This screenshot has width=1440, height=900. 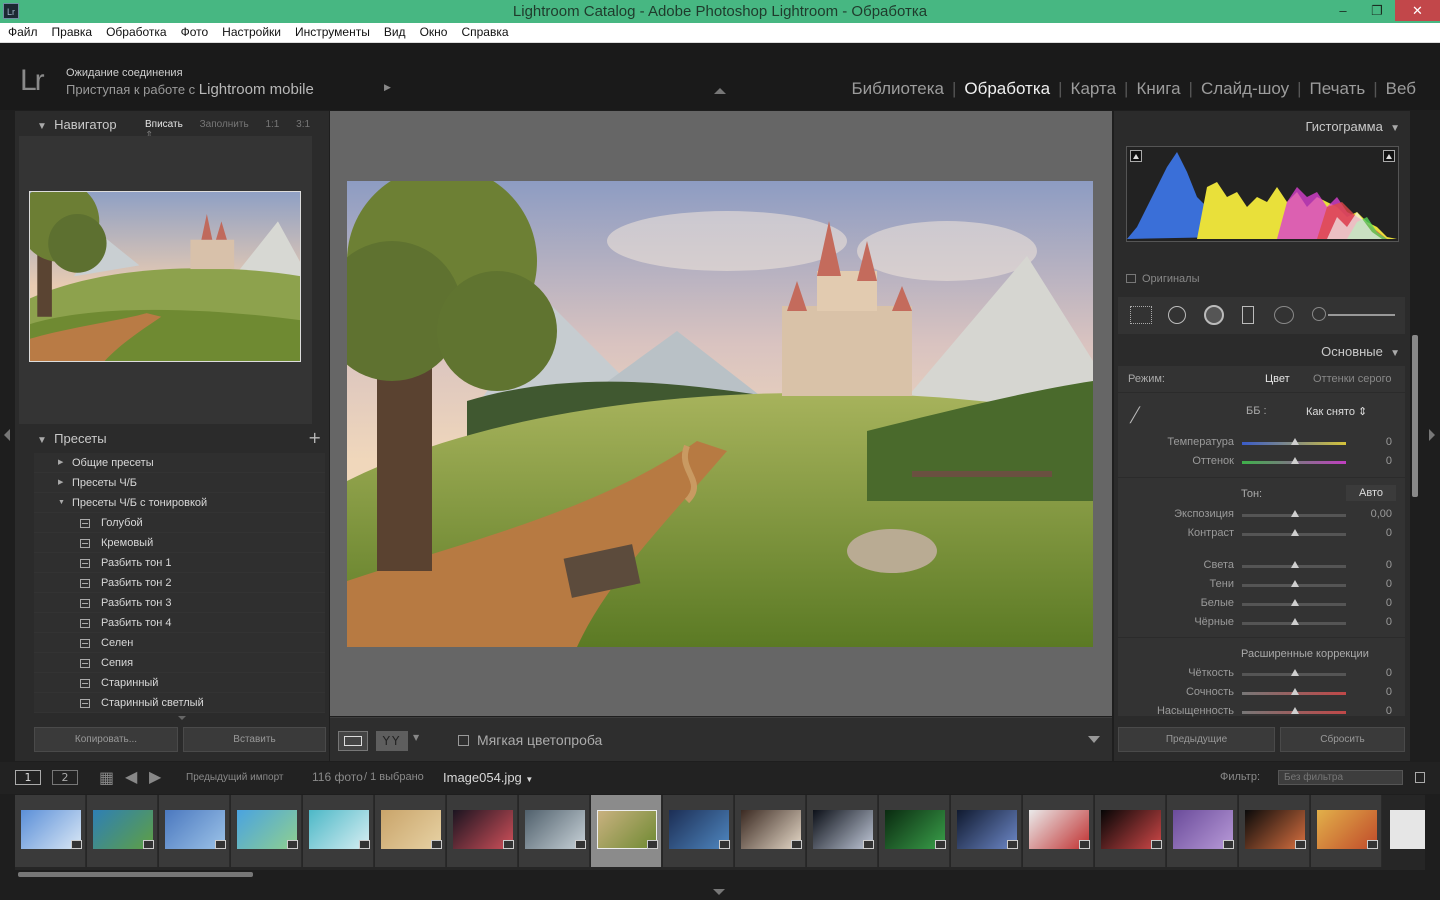 I want to click on module-develop: Обработка, so click(x=1007, y=89).